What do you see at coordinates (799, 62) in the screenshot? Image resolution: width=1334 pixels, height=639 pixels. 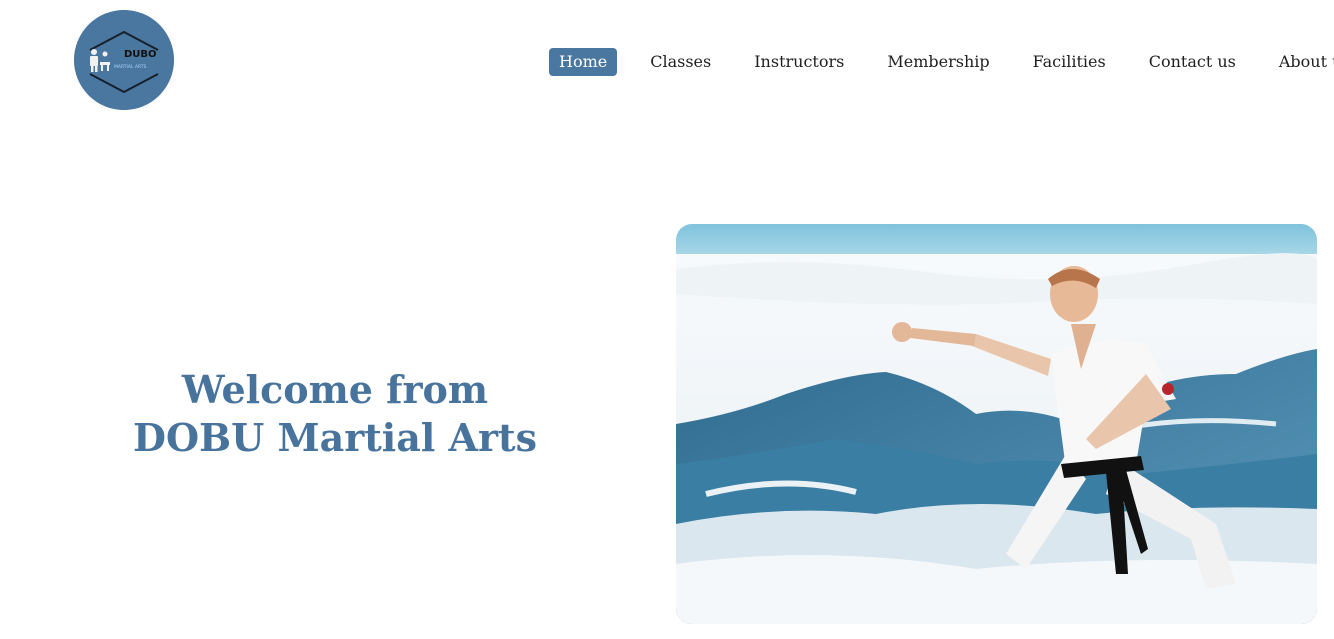 I see `nav-instructors: Instructors` at bounding box center [799, 62].